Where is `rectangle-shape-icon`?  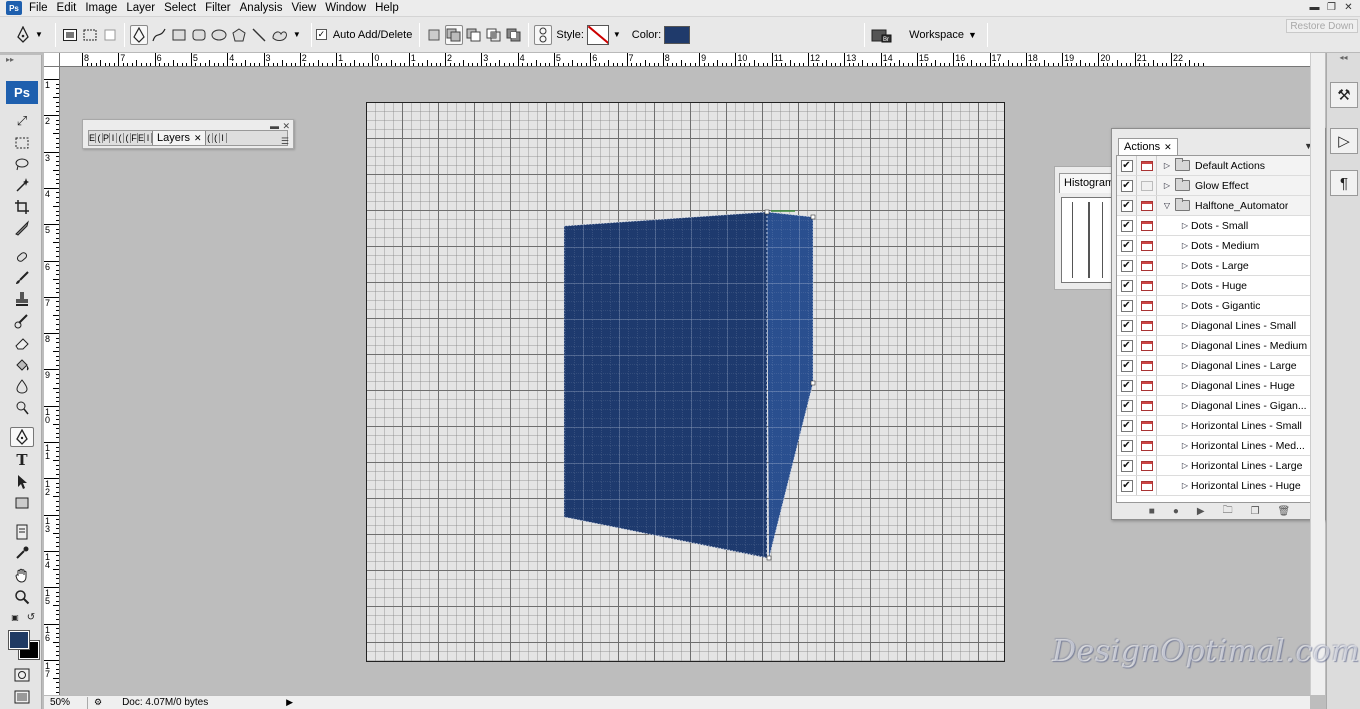
rectangle-shape-icon is located at coordinates (179, 35).